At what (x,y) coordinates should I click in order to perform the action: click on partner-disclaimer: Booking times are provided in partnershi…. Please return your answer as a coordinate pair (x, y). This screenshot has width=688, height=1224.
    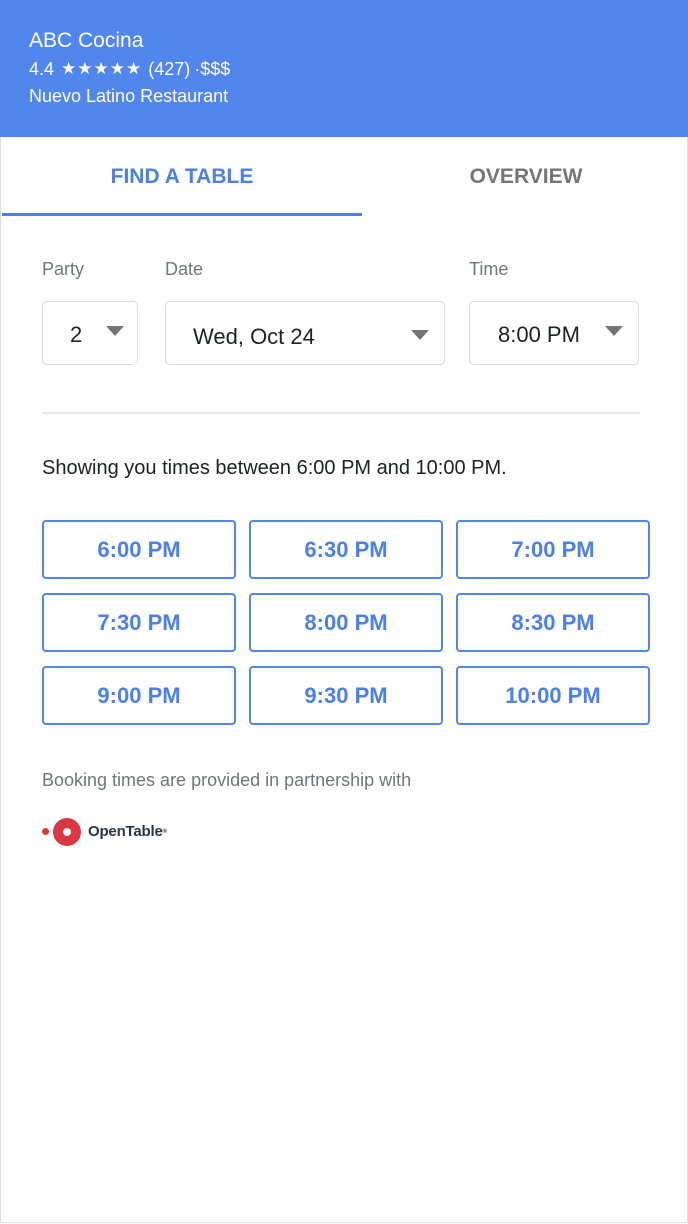
    Looking at the image, I should click on (227, 780).